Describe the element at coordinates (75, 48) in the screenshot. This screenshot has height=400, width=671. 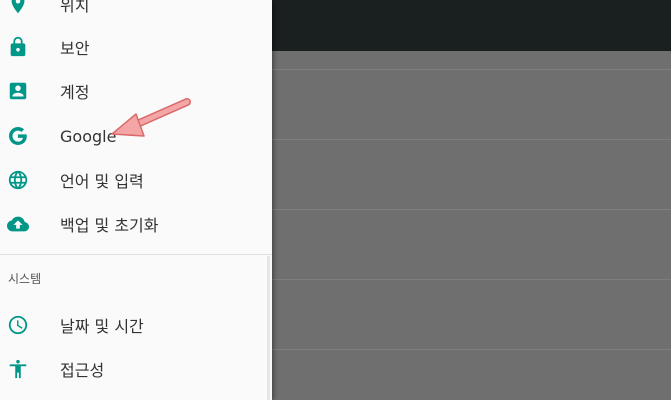
I see `drawer-item-label: 보안` at that location.